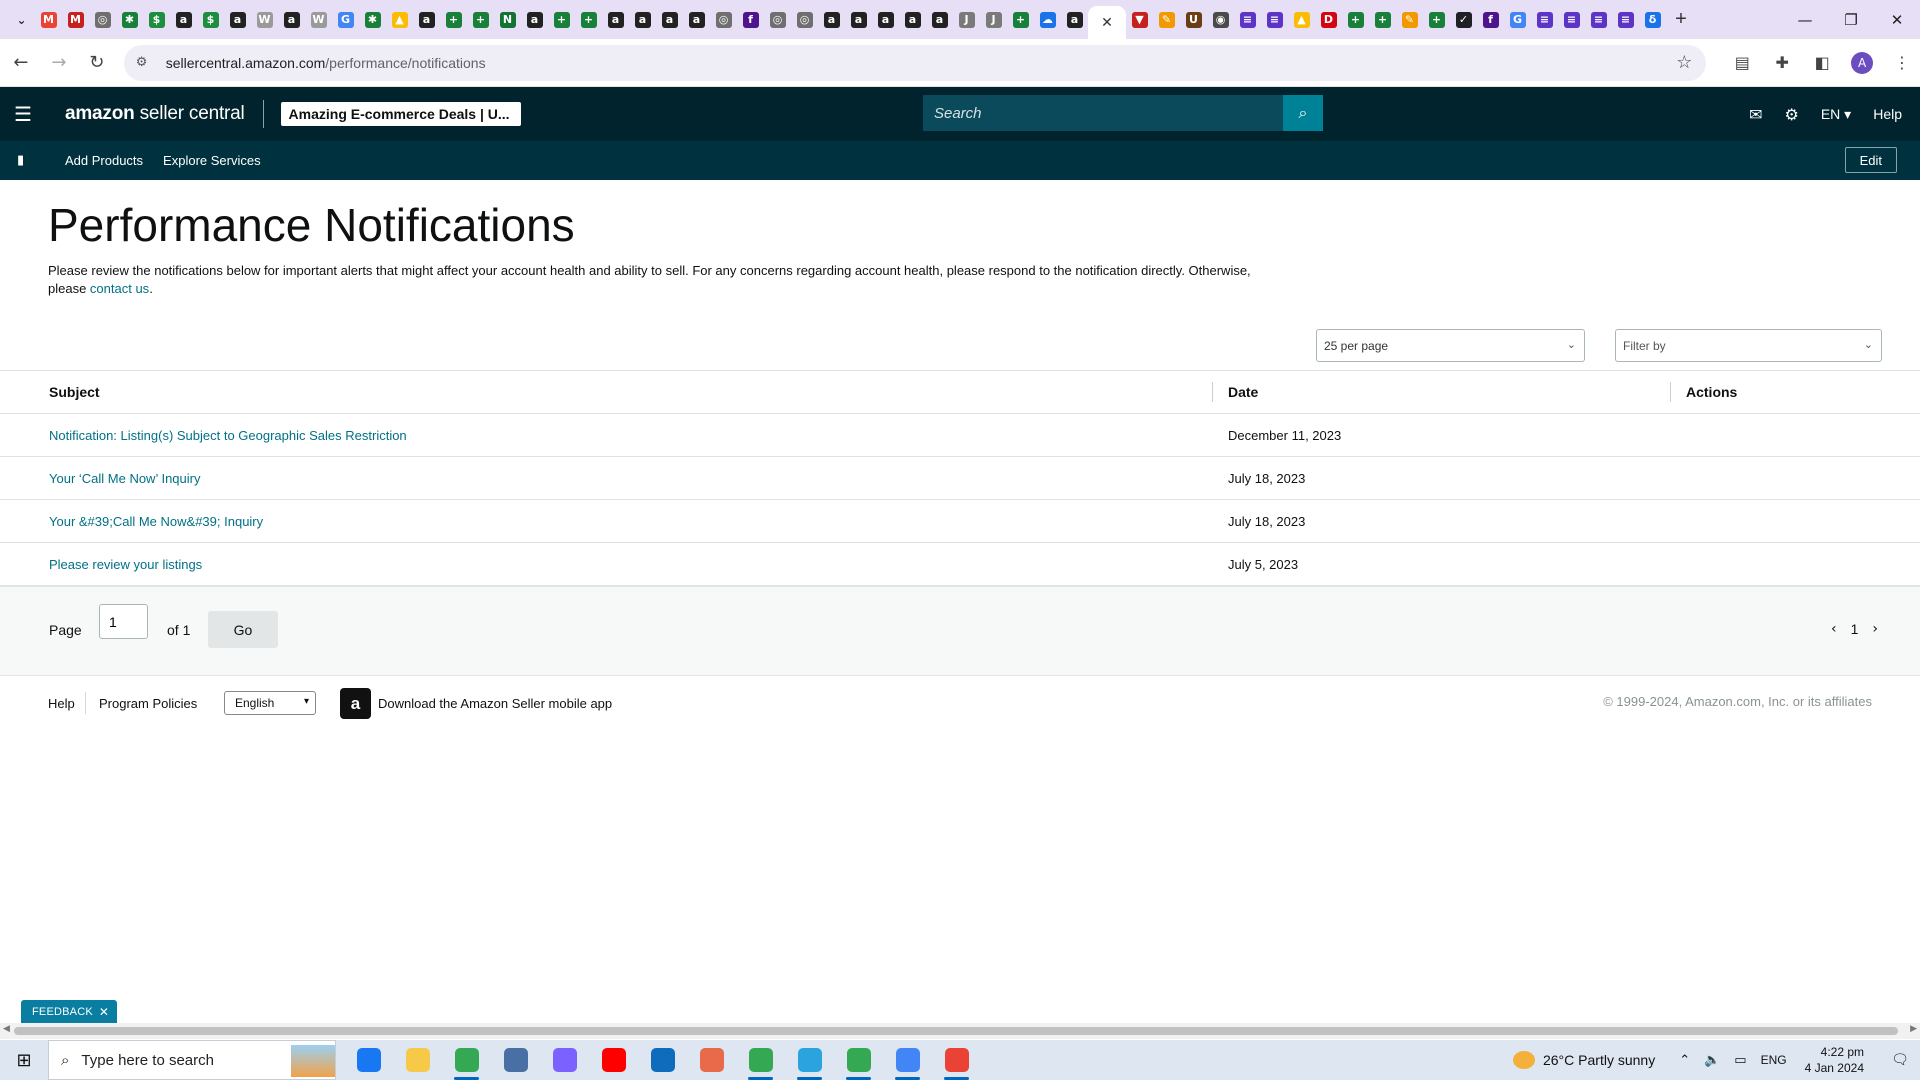 This screenshot has height=1080, width=1920. What do you see at coordinates (74, 392) in the screenshot?
I see `header-subject: Subject` at bounding box center [74, 392].